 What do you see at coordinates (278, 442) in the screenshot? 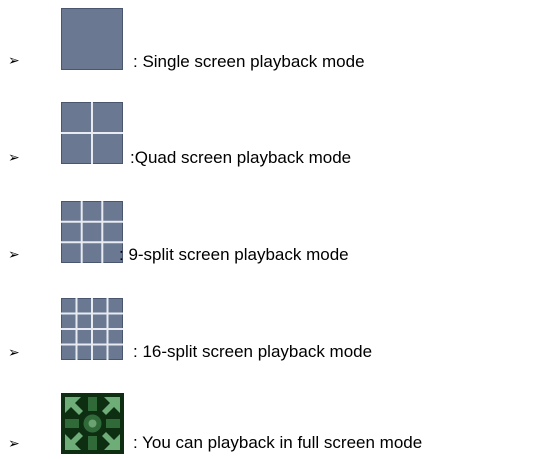
I see `item-label: : You can playback in full screen mode` at bounding box center [278, 442].